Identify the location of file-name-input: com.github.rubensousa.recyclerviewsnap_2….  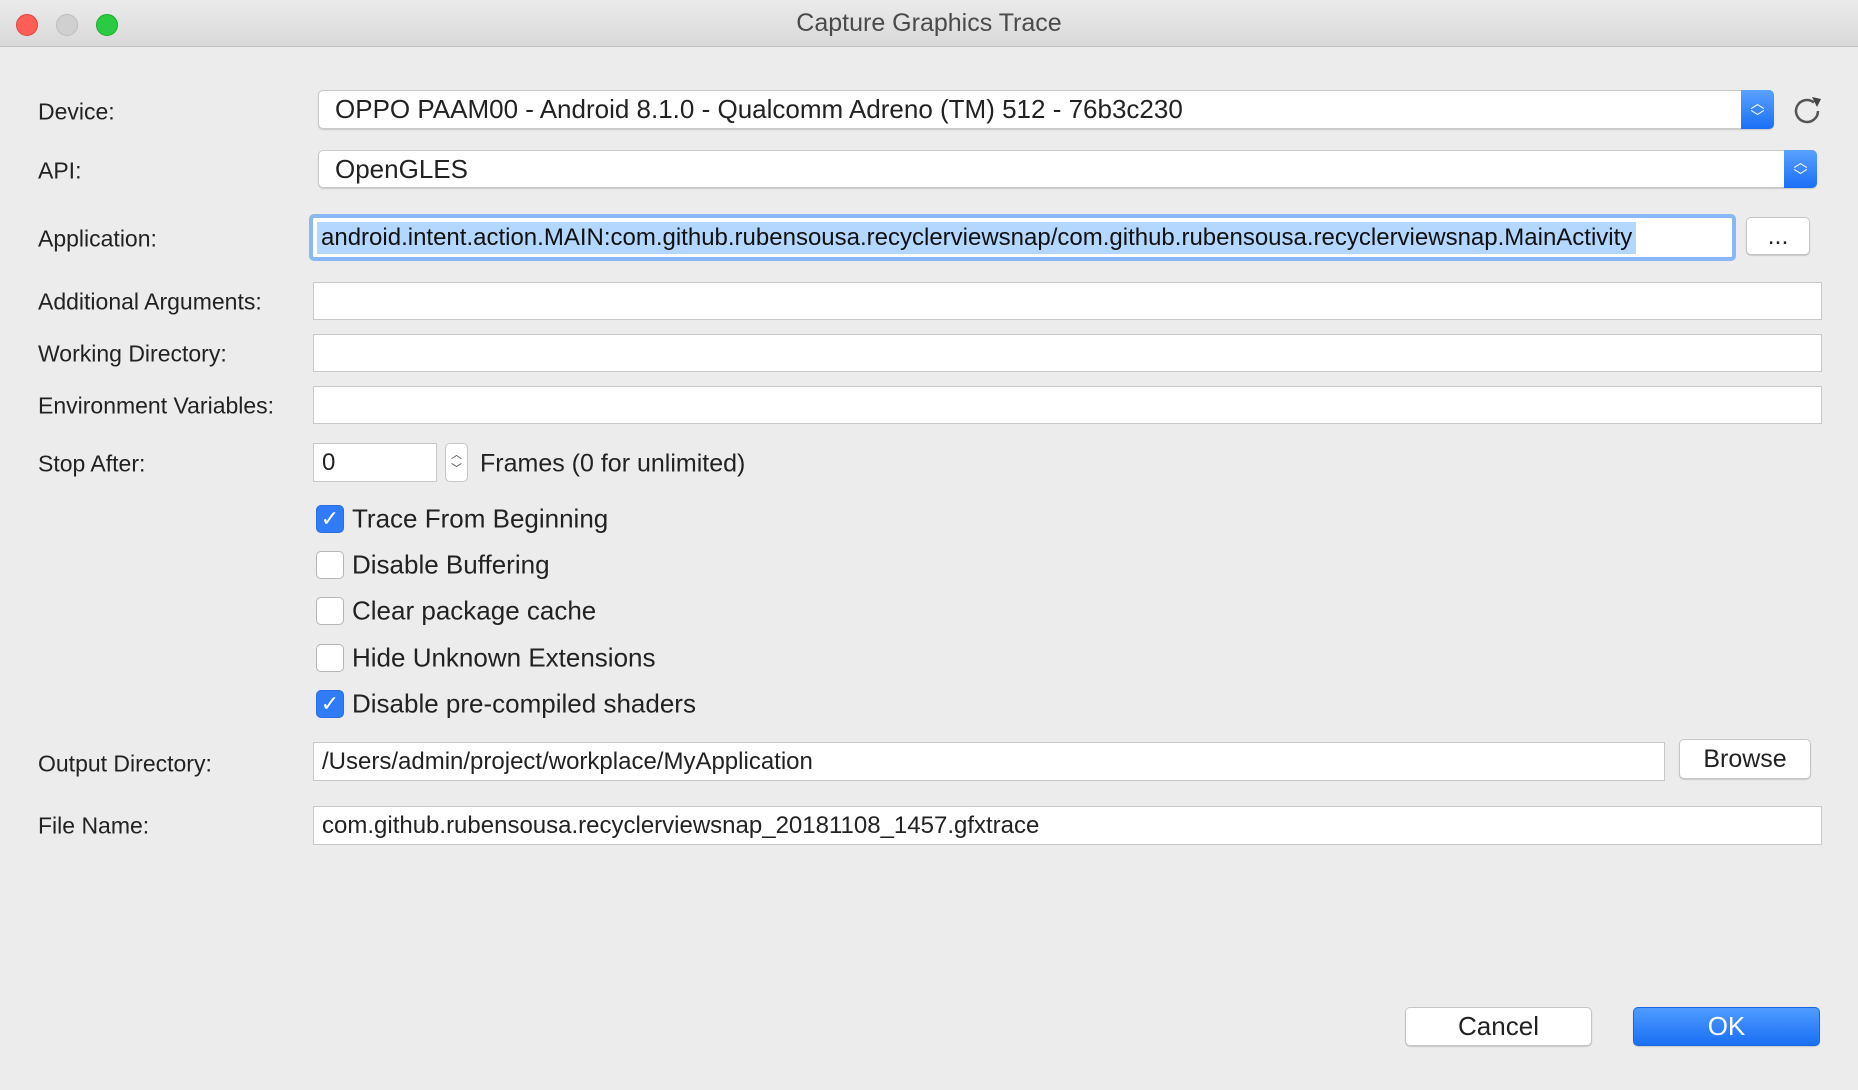
(1067, 825).